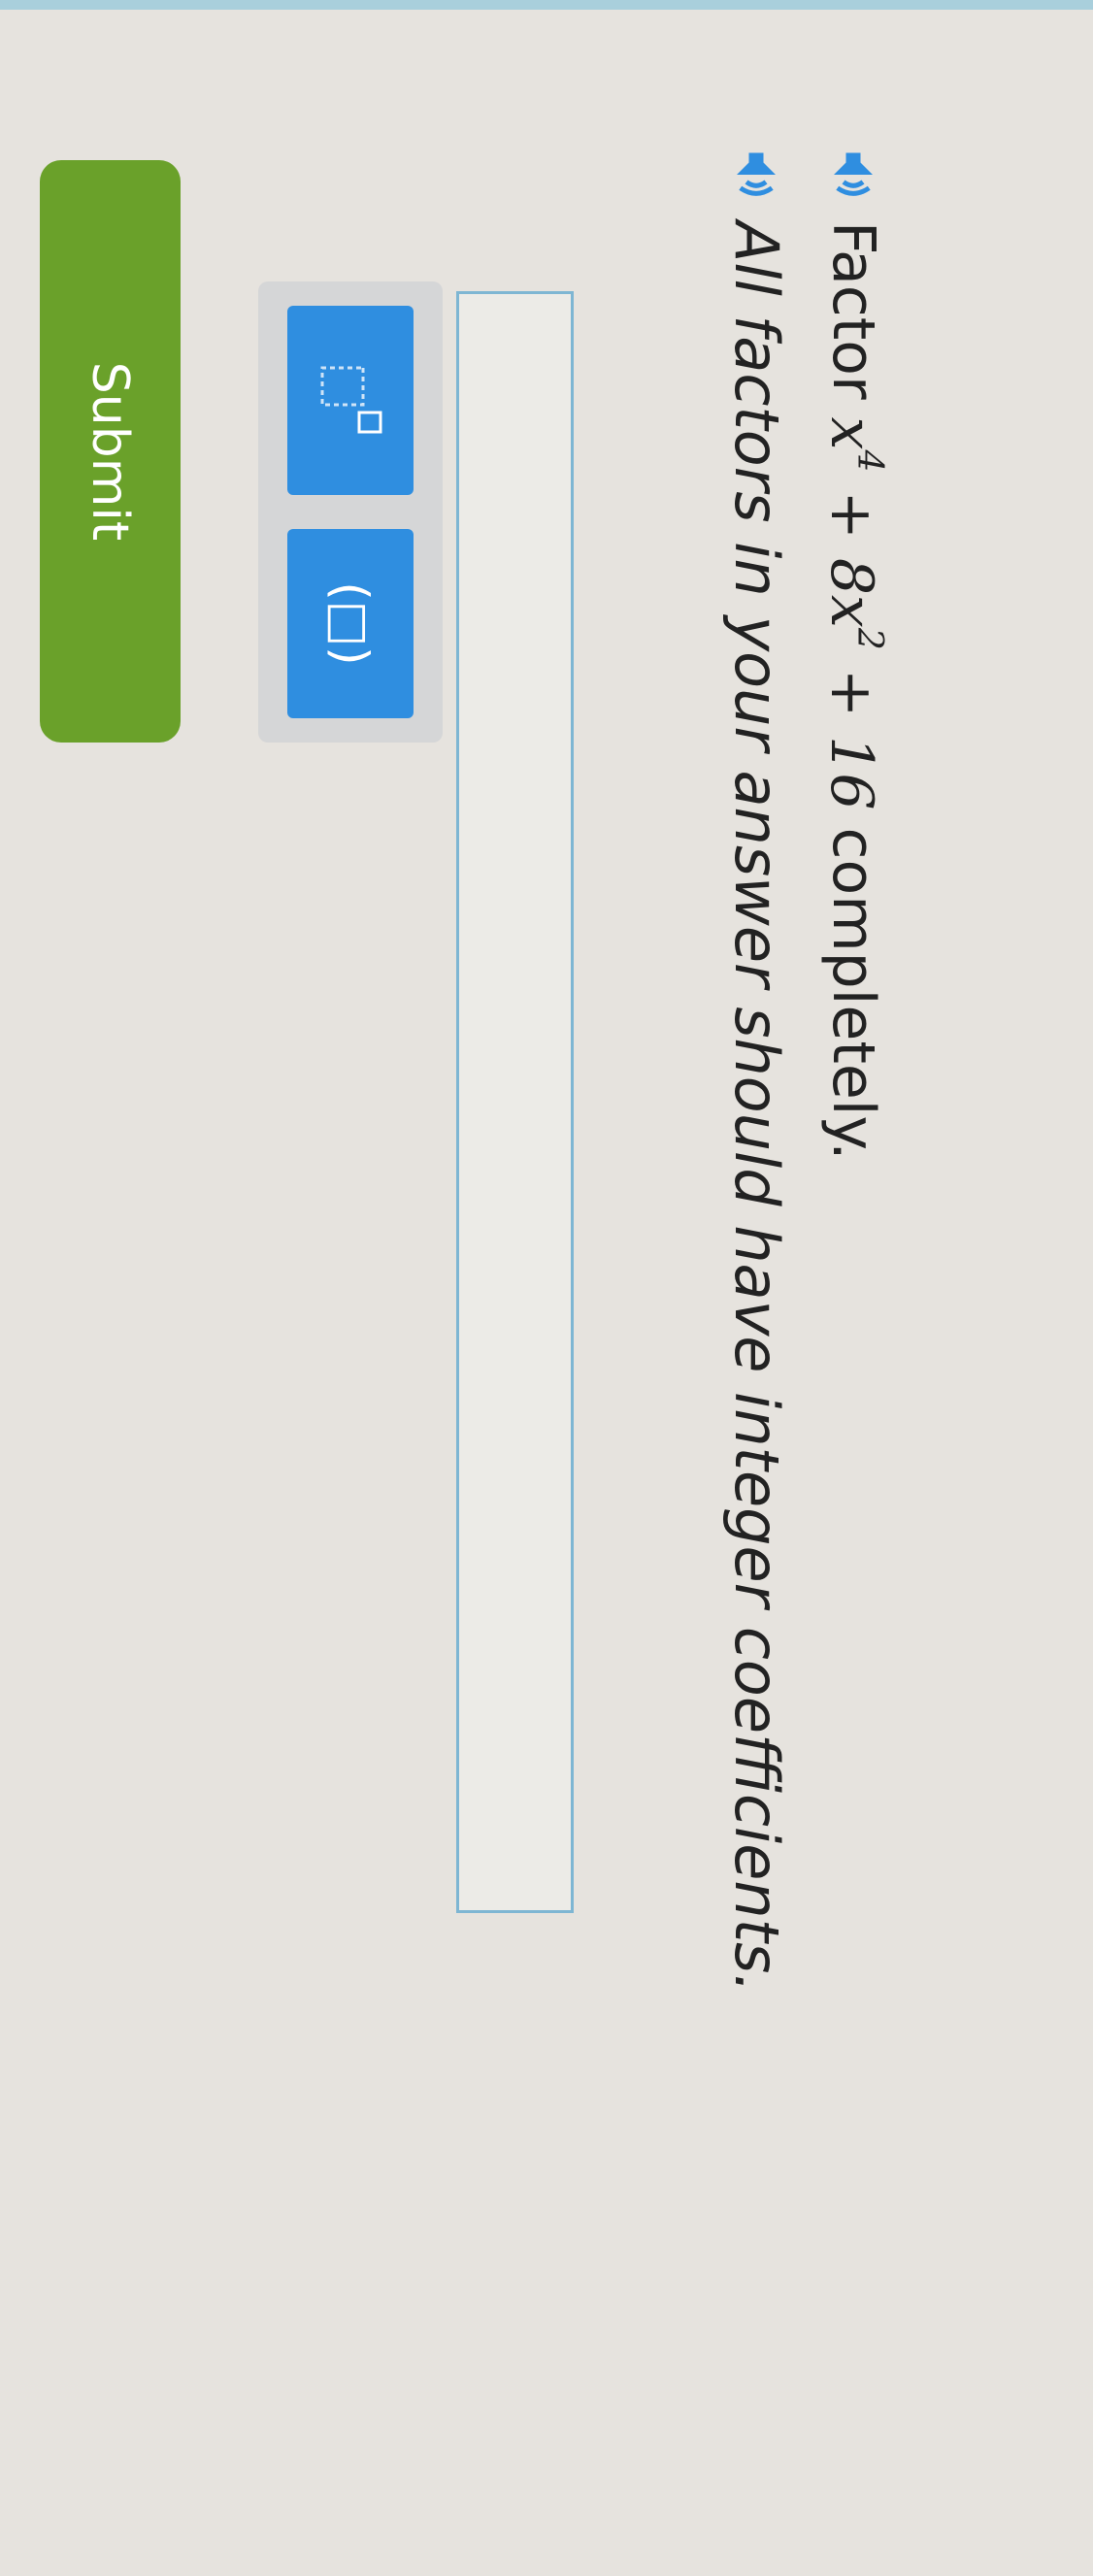 The image size is (1093, 2576). Describe the element at coordinates (851, 729) in the screenshot. I see `term-3: + 16` at that location.